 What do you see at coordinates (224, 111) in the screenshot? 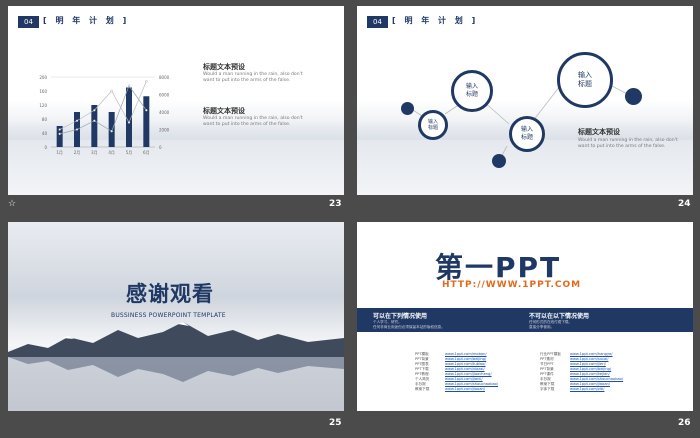
I see `item-title-2: 标题文本预设` at bounding box center [224, 111].